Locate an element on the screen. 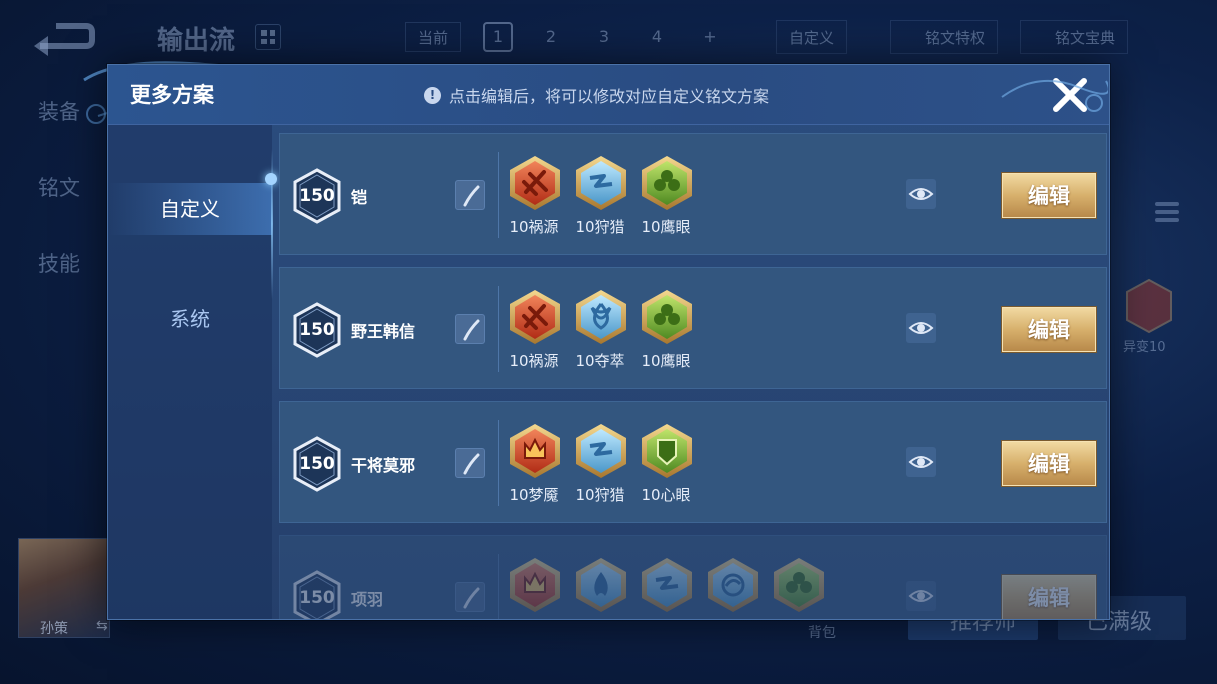 The width and height of the screenshot is (1217, 684). modal-header: 更多方案 ! 点击编辑后，将可以修改对应自定义铭文方案 is located at coordinates (608, 95).